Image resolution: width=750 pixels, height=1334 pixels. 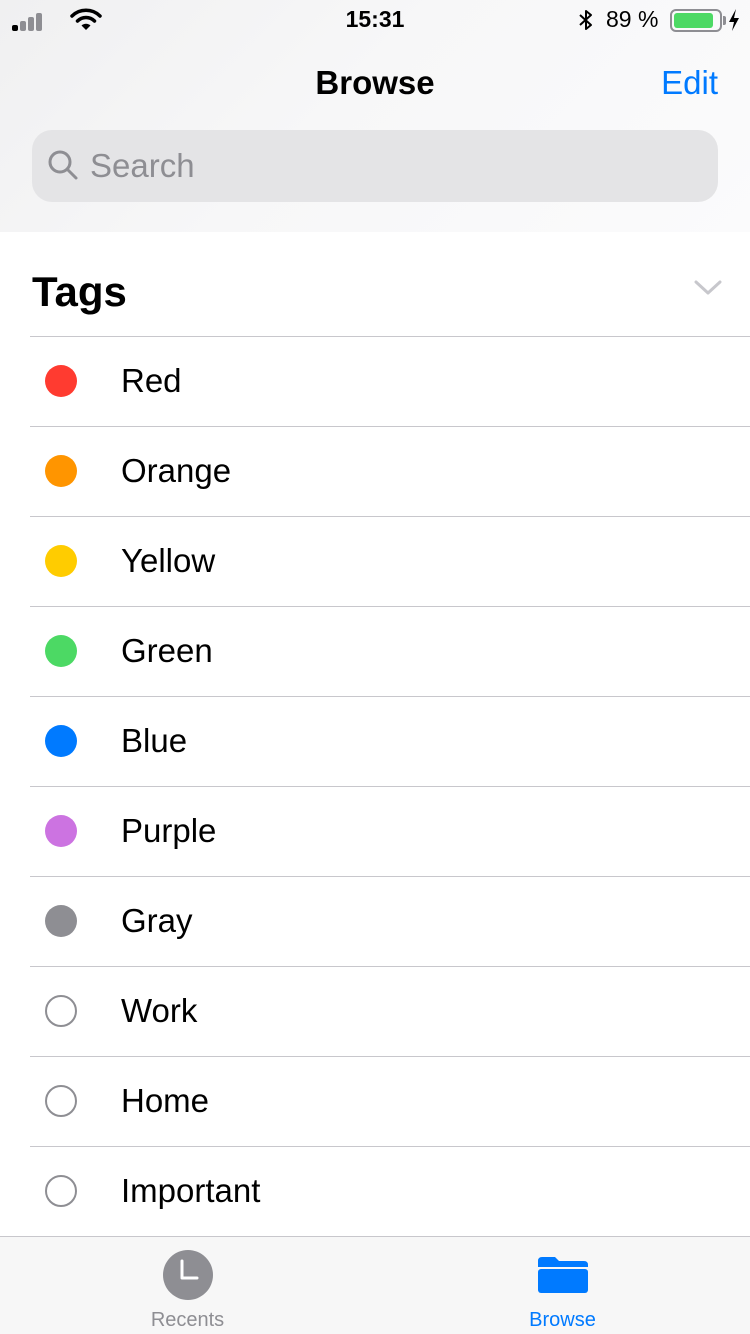 What do you see at coordinates (689, 83) in the screenshot?
I see `edit-button: Edit` at bounding box center [689, 83].